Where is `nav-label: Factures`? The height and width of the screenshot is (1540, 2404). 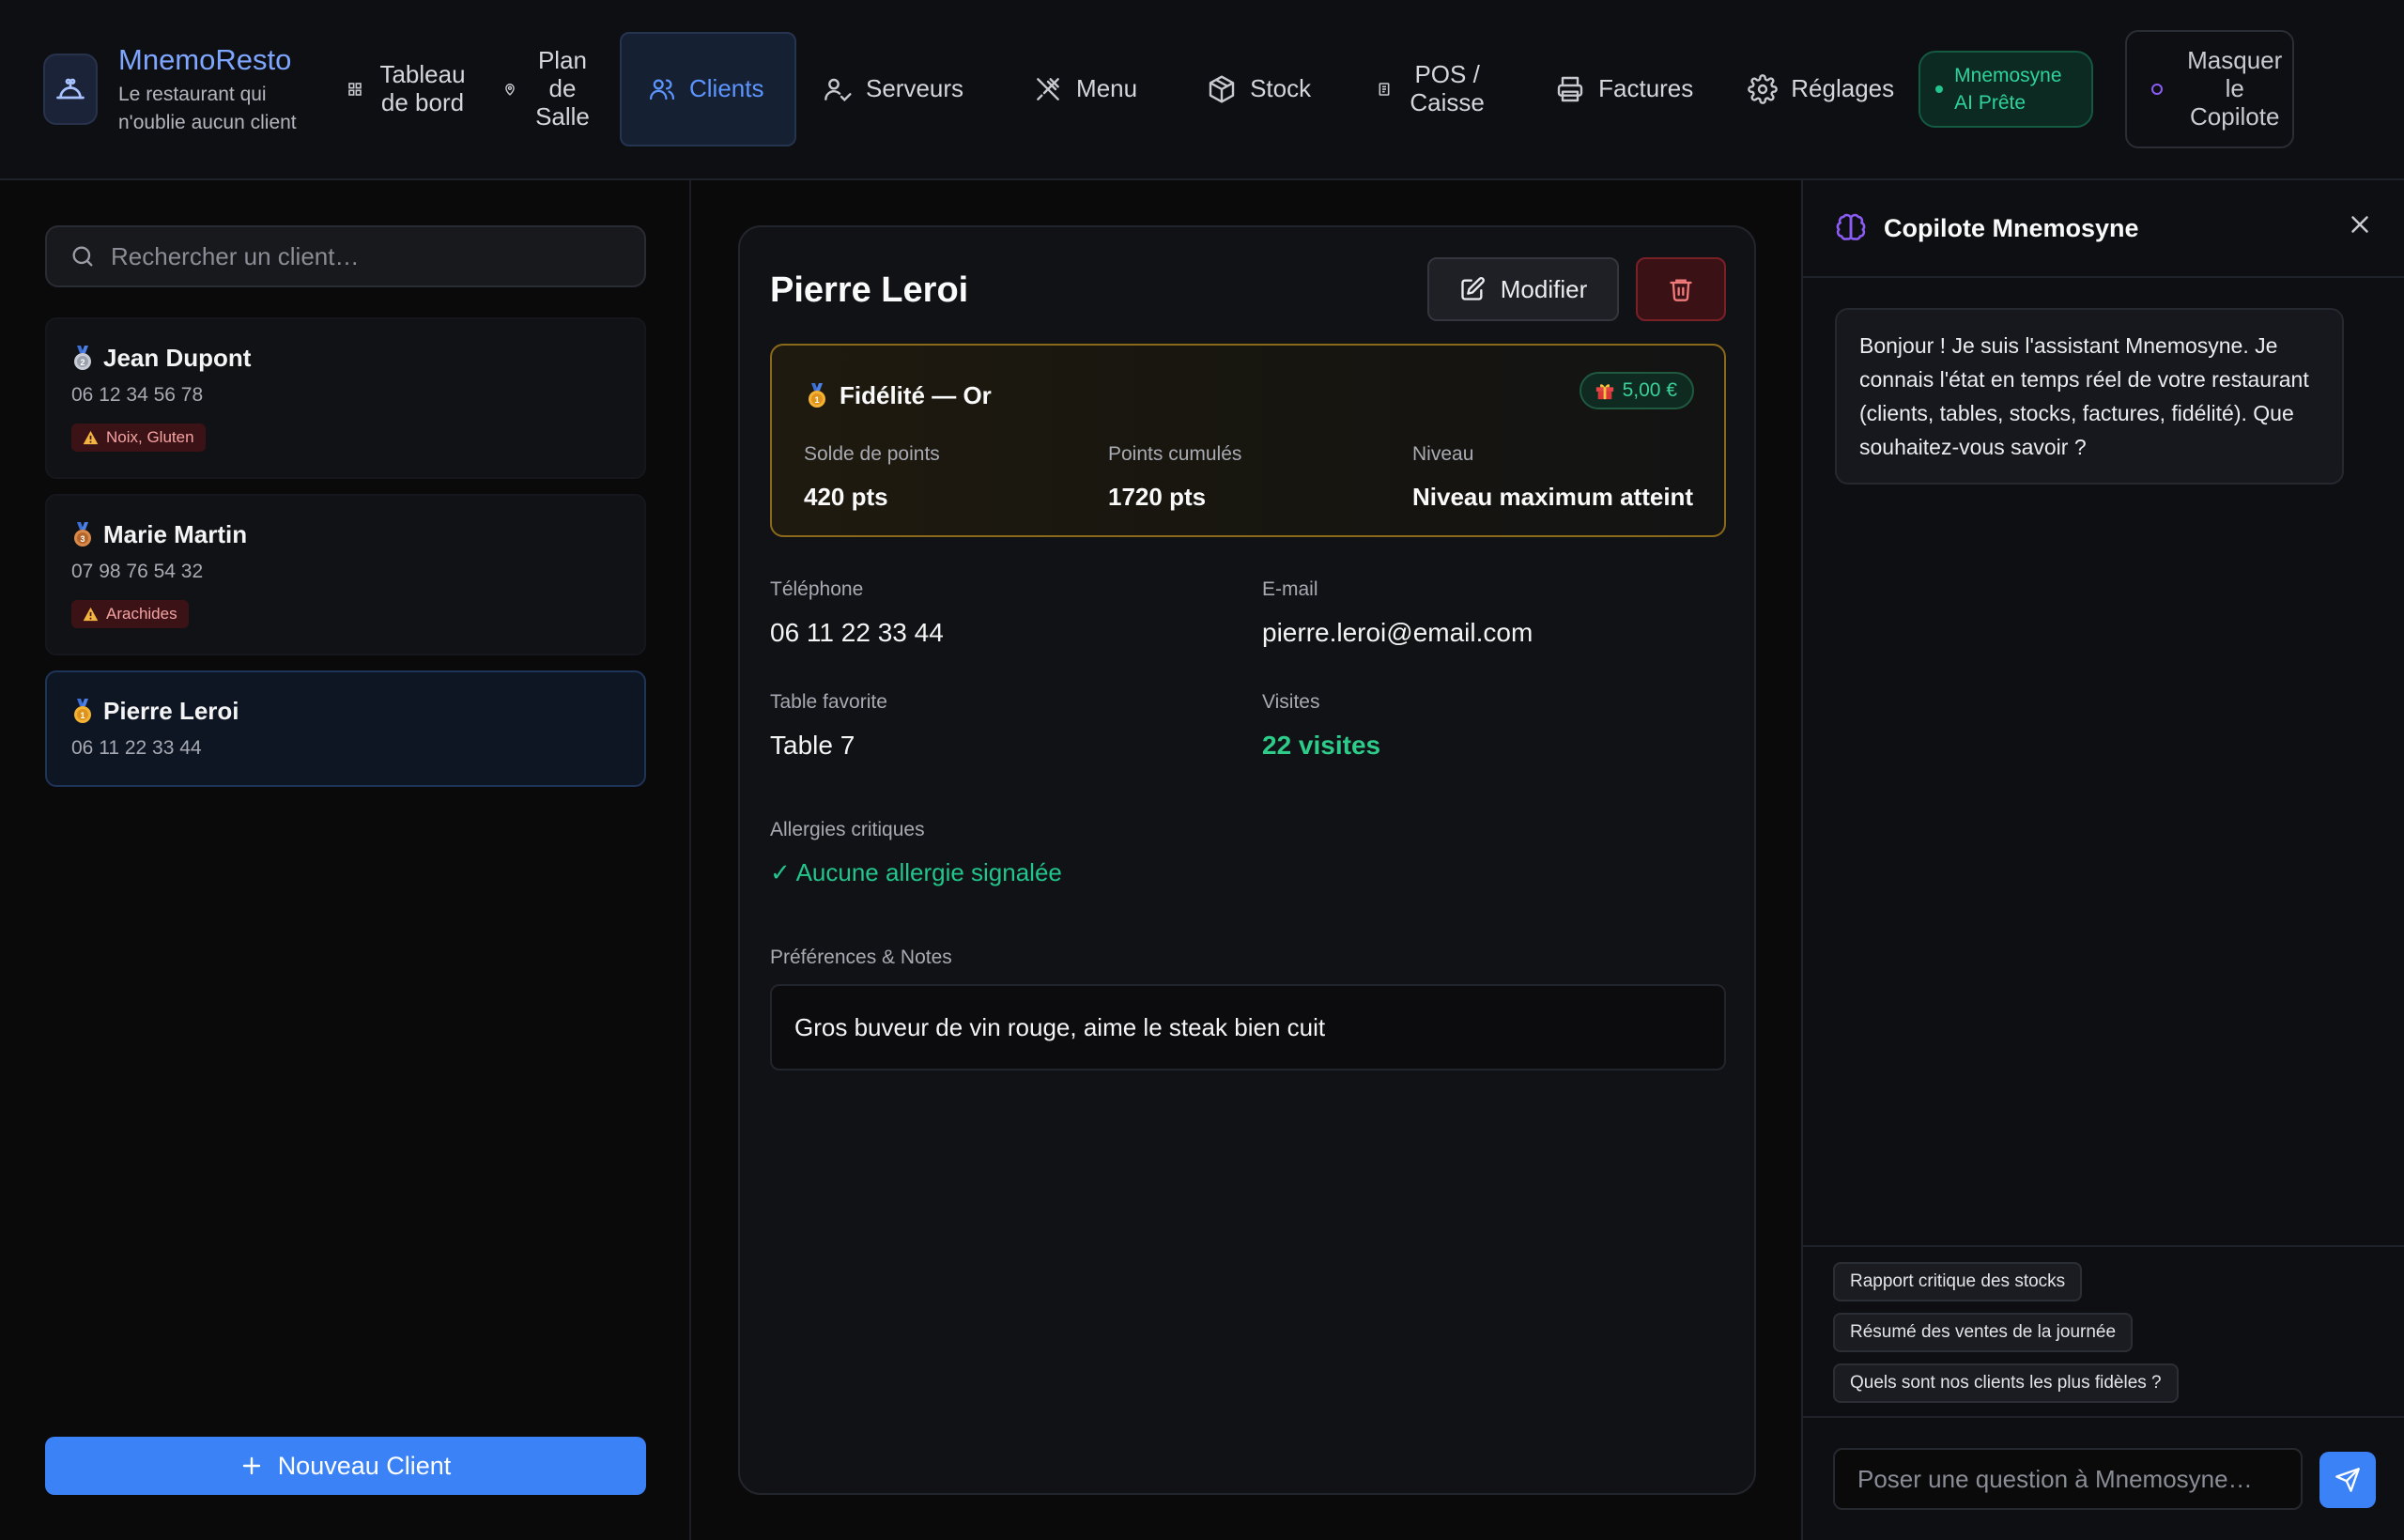
nav-label: Factures is located at coordinates (1646, 88).